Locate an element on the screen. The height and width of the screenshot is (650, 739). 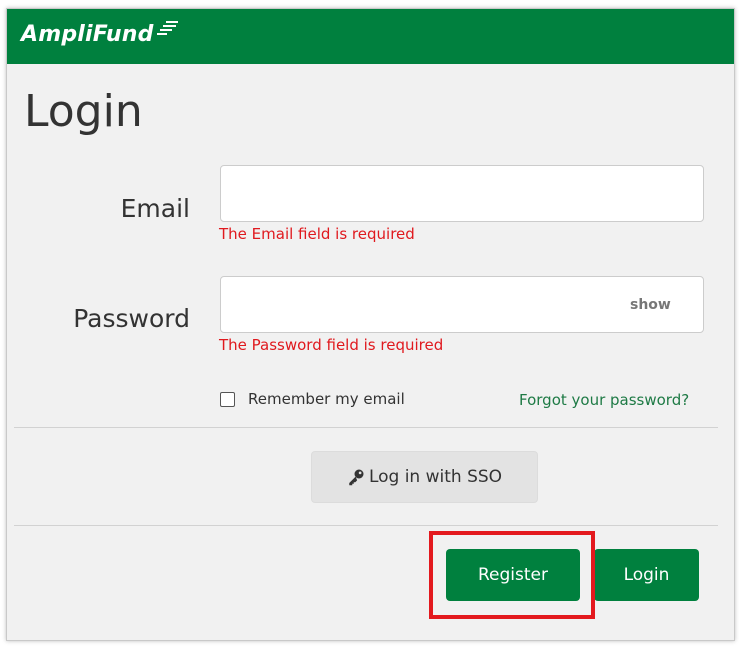
sso-login-button: Log in with SSO is located at coordinates (424, 477).